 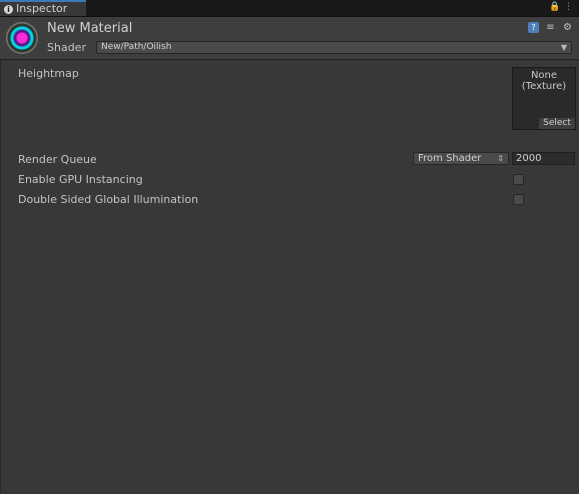 I want to click on render-queue-label: Render Queue, so click(x=57, y=159).